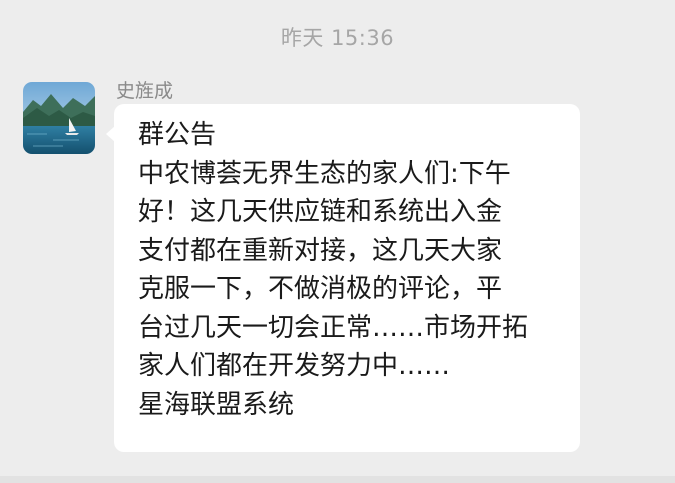 The width and height of the screenshot is (675, 483). What do you see at coordinates (337, 38) in the screenshot?
I see `message-timestamp: 昨天 15:36` at bounding box center [337, 38].